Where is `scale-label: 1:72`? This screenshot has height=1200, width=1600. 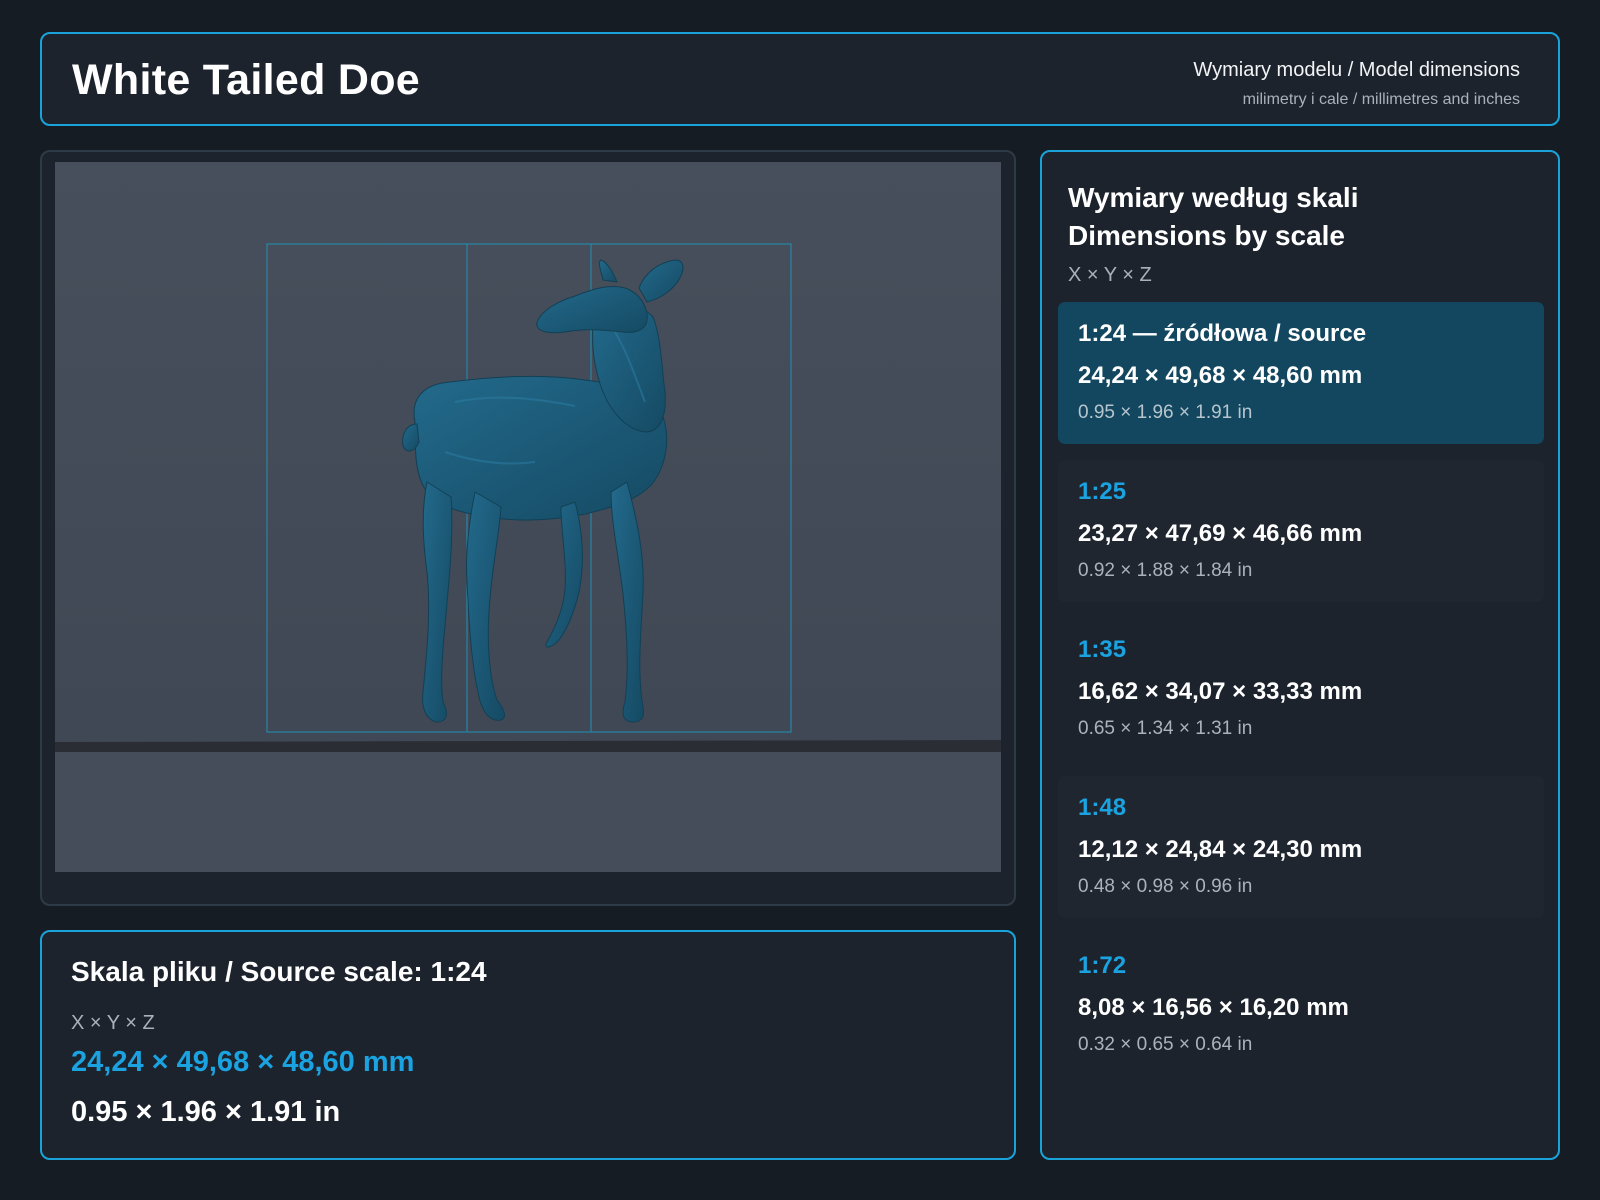 scale-label: 1:72 is located at coordinates (1102, 965).